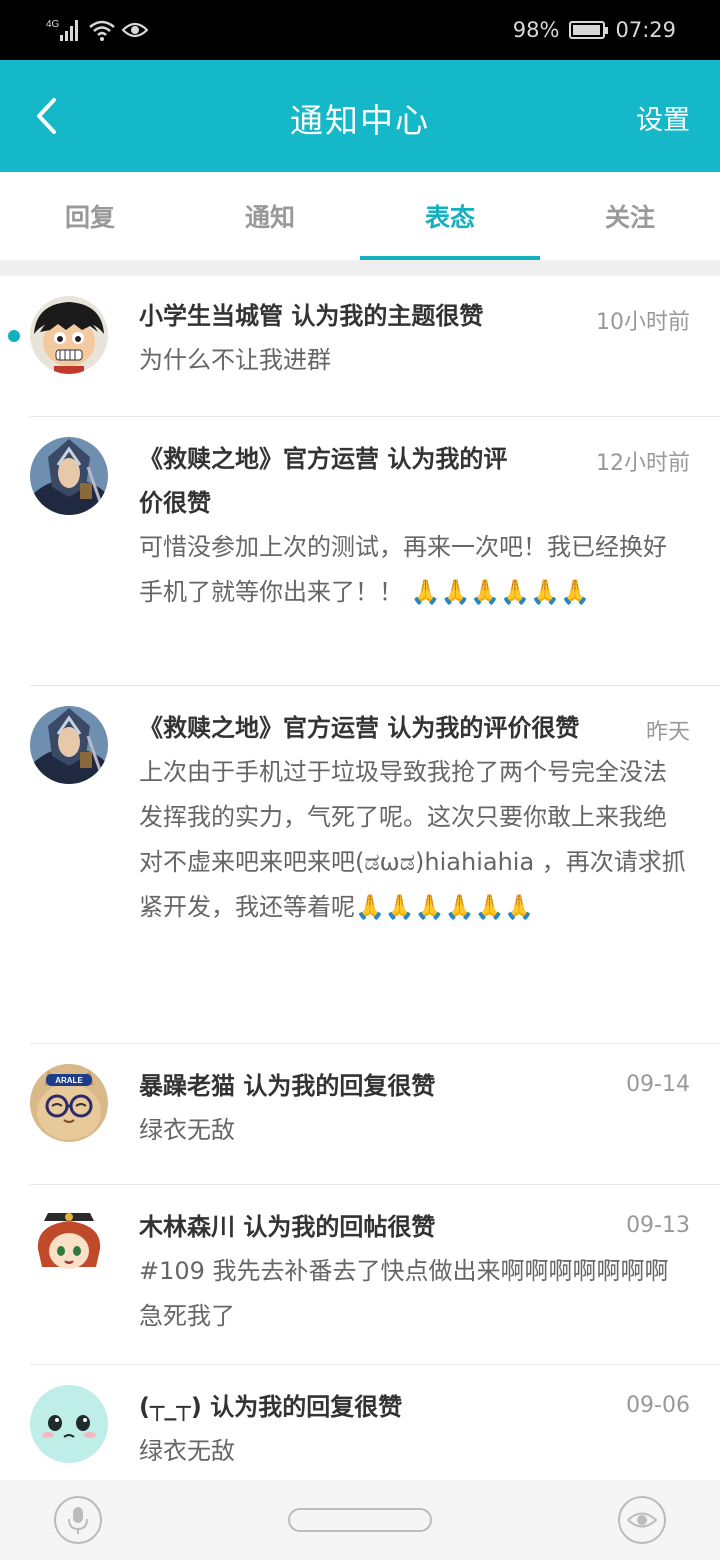  What do you see at coordinates (643, 463) in the screenshot?
I see `notice-time: 12小时前` at bounding box center [643, 463].